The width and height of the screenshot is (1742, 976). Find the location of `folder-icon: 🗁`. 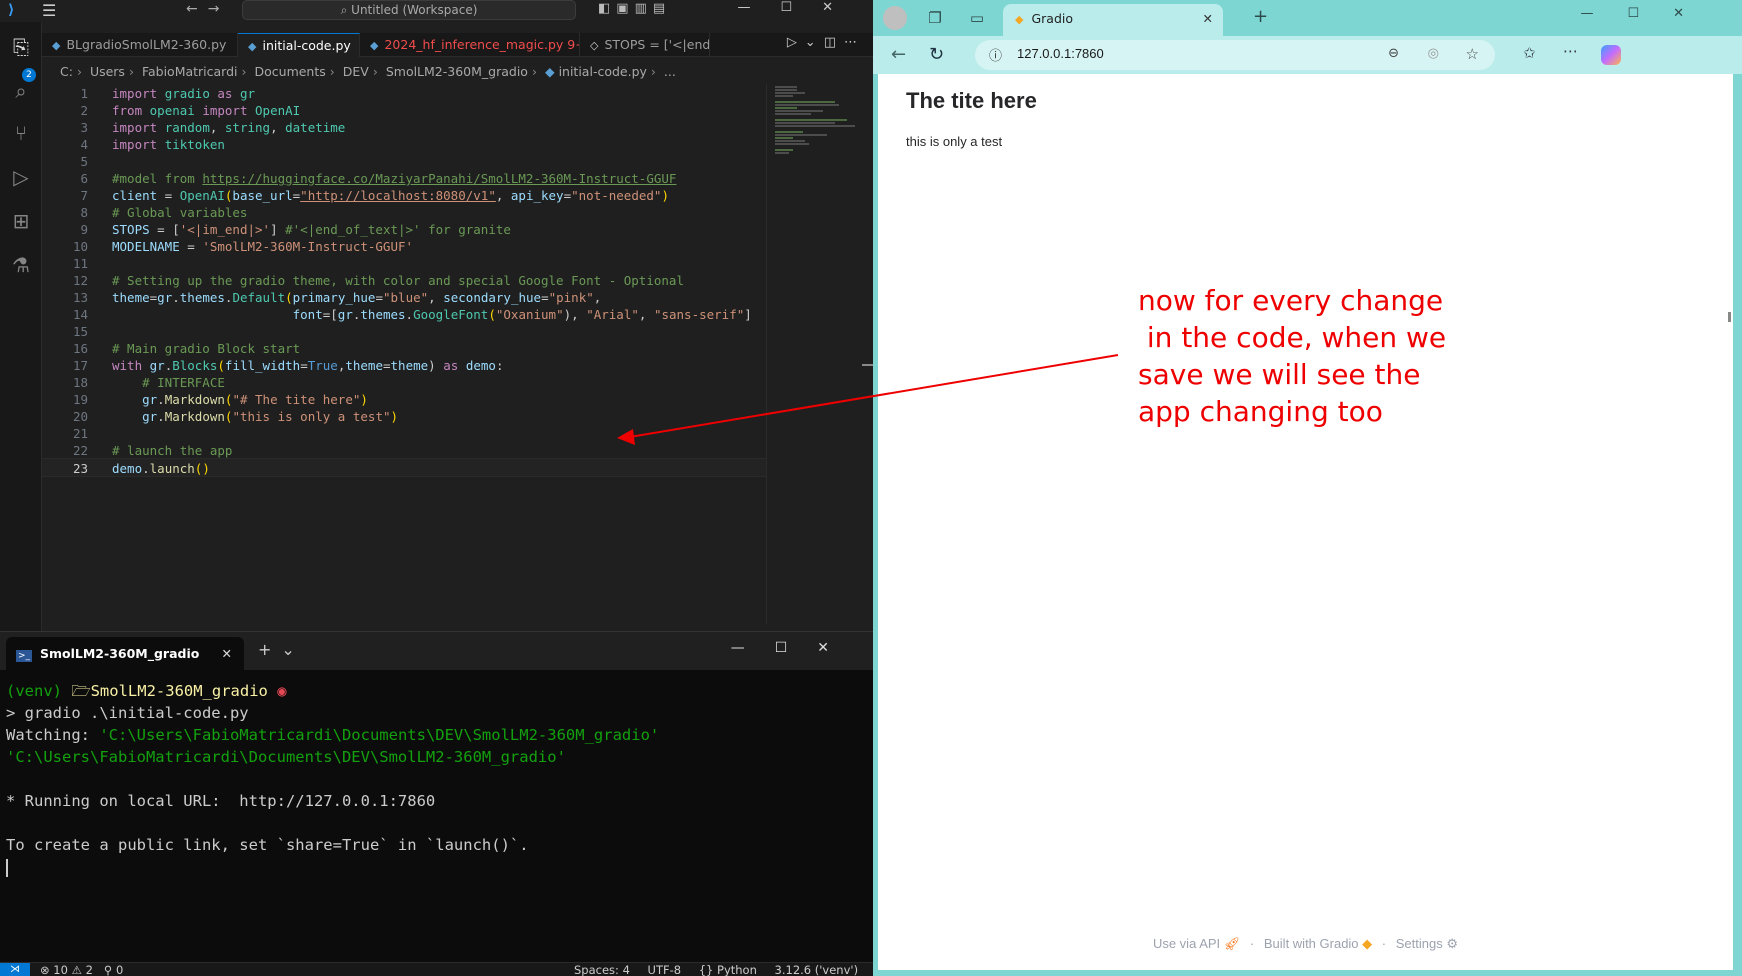

folder-icon: 🗁 is located at coordinates (81, 691).